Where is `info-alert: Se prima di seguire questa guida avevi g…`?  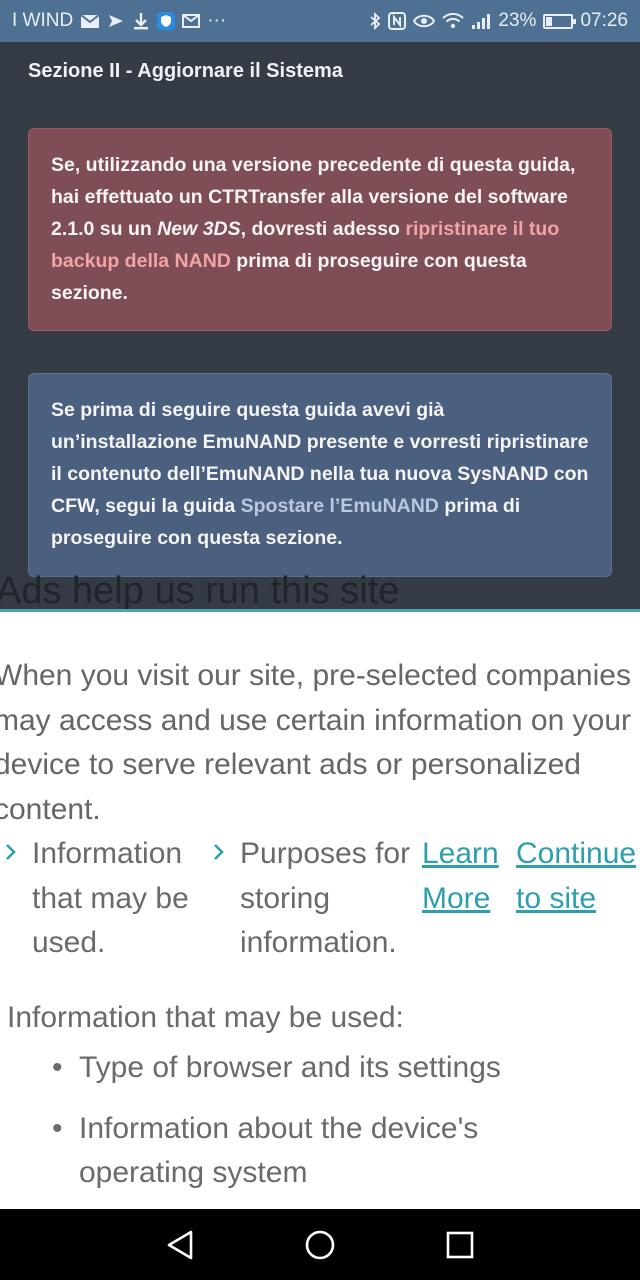
info-alert: Se prima di seguire questa guida avevi g… is located at coordinates (320, 475).